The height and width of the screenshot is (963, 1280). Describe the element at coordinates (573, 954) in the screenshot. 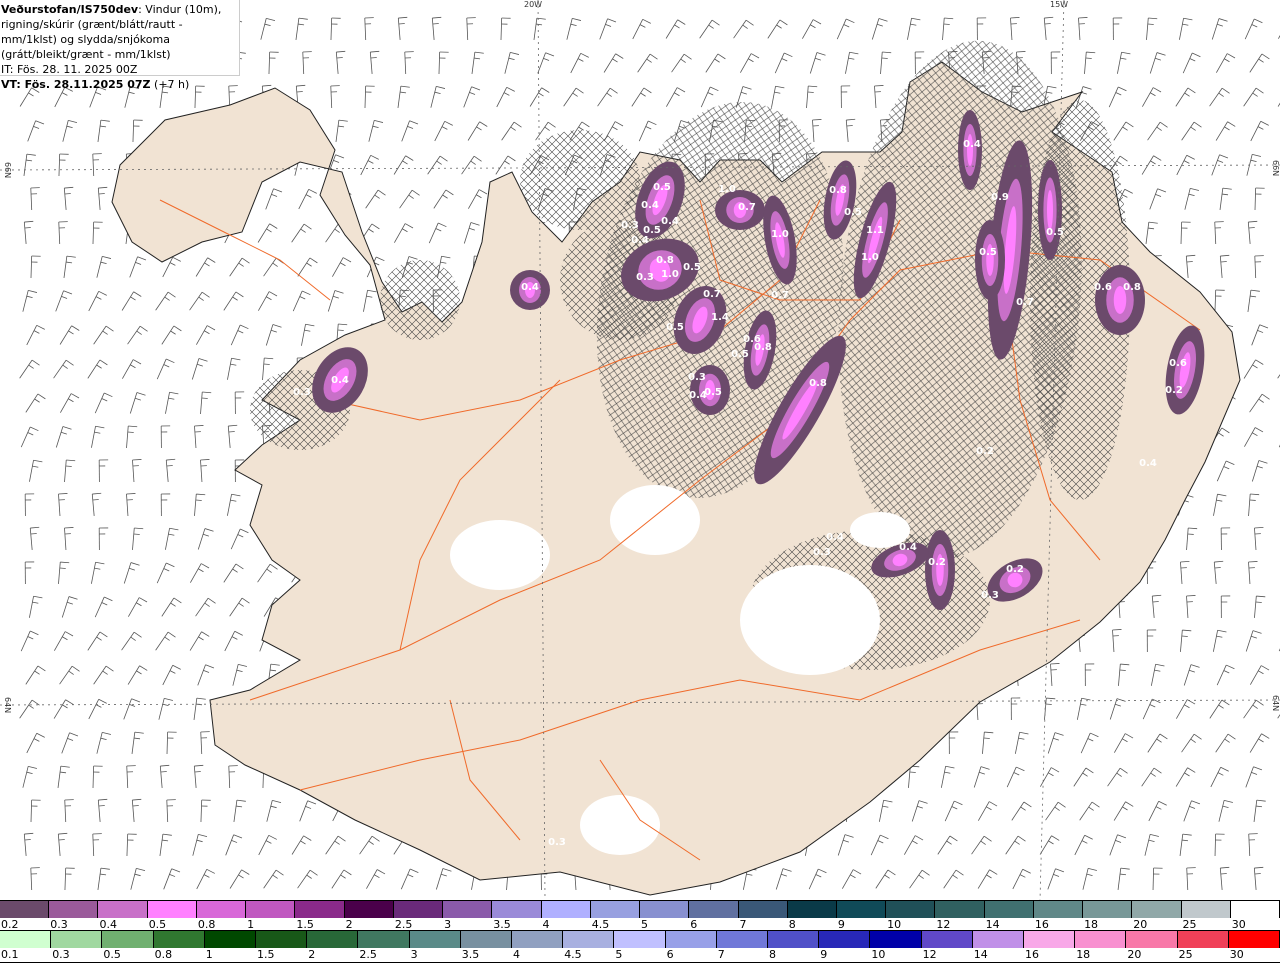

I see `legend-label: 4.5` at that location.